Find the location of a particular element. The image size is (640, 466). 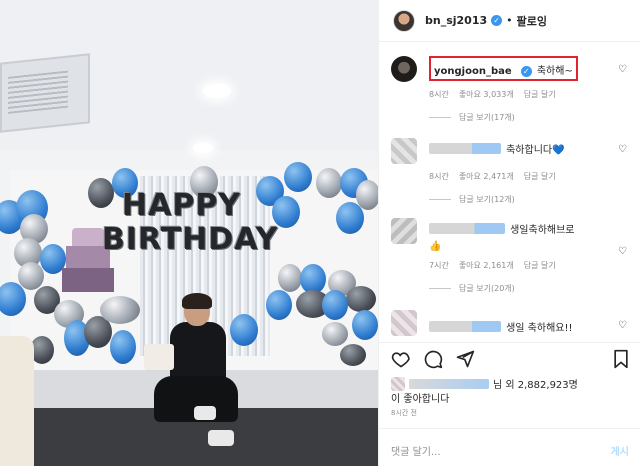

post-action-bar is located at coordinates (509, 358).